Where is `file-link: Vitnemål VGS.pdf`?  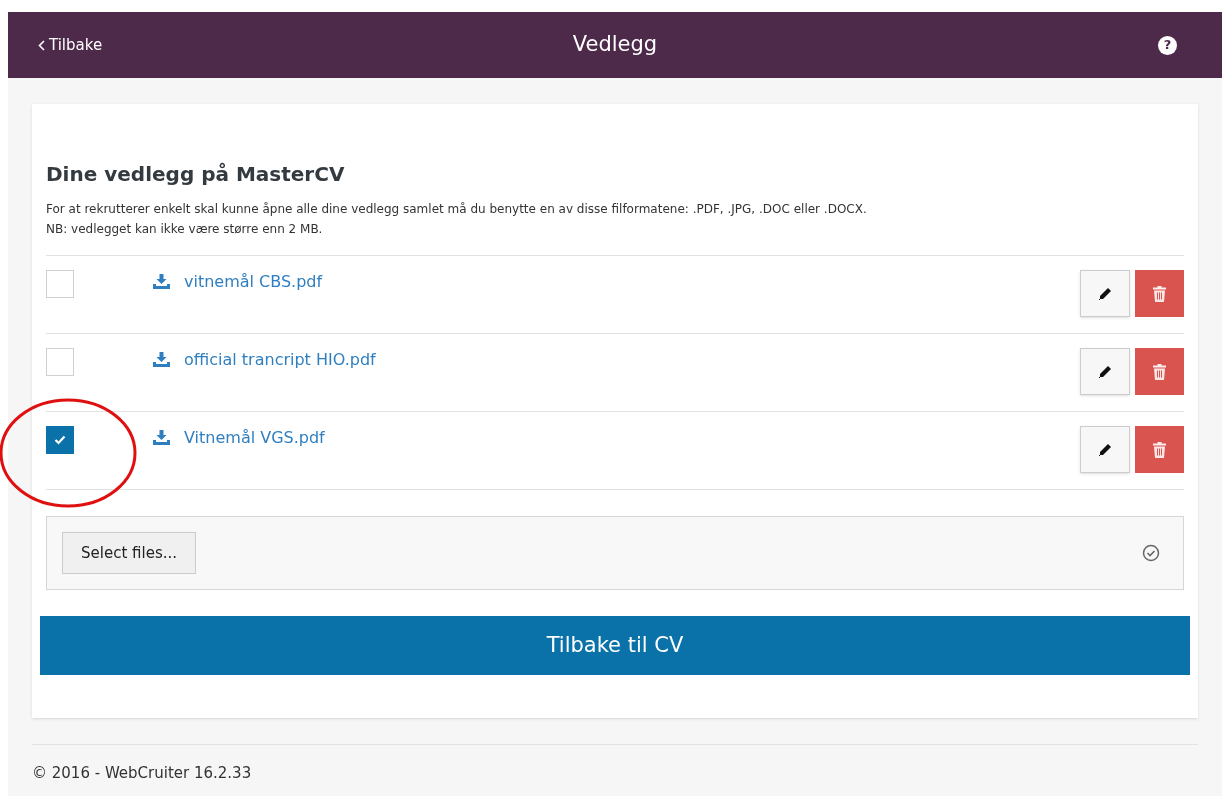
file-link: Vitnemål VGS.pdf is located at coordinates (254, 438).